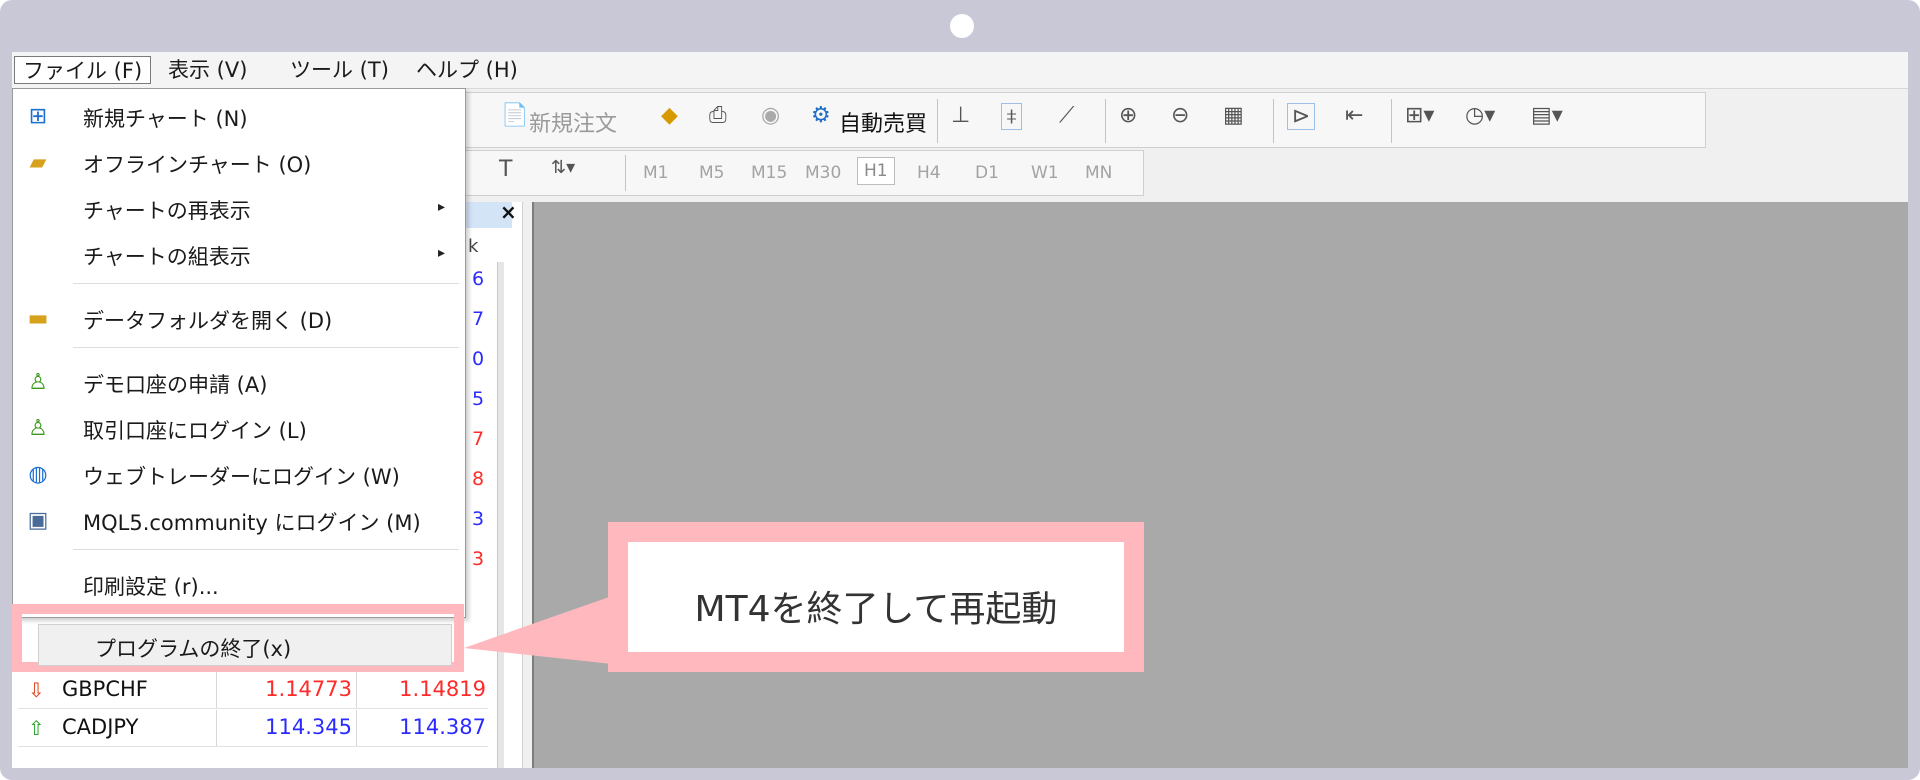 This screenshot has width=1920, height=780. I want to click on price-edge: 8, so click(478, 479).